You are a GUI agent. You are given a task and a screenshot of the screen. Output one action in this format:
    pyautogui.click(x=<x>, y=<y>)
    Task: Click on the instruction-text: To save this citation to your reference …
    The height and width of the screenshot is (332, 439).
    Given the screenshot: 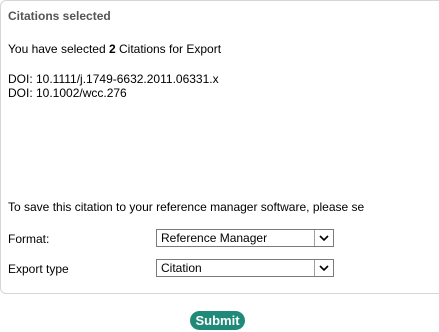 What is the action you would take?
    pyautogui.click(x=186, y=207)
    